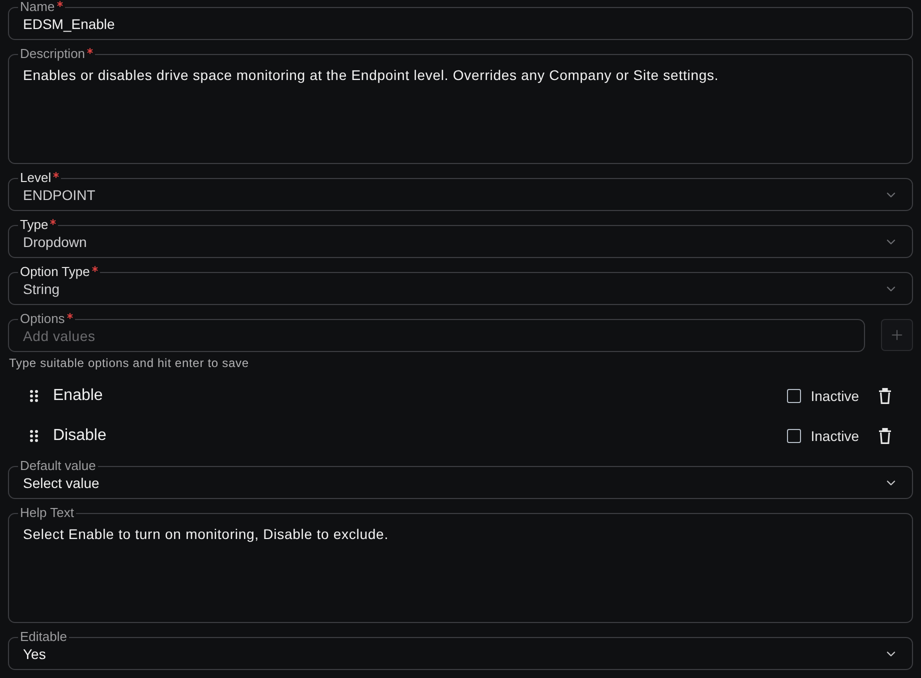  What do you see at coordinates (34, 225) in the screenshot?
I see `field-label: Type` at bounding box center [34, 225].